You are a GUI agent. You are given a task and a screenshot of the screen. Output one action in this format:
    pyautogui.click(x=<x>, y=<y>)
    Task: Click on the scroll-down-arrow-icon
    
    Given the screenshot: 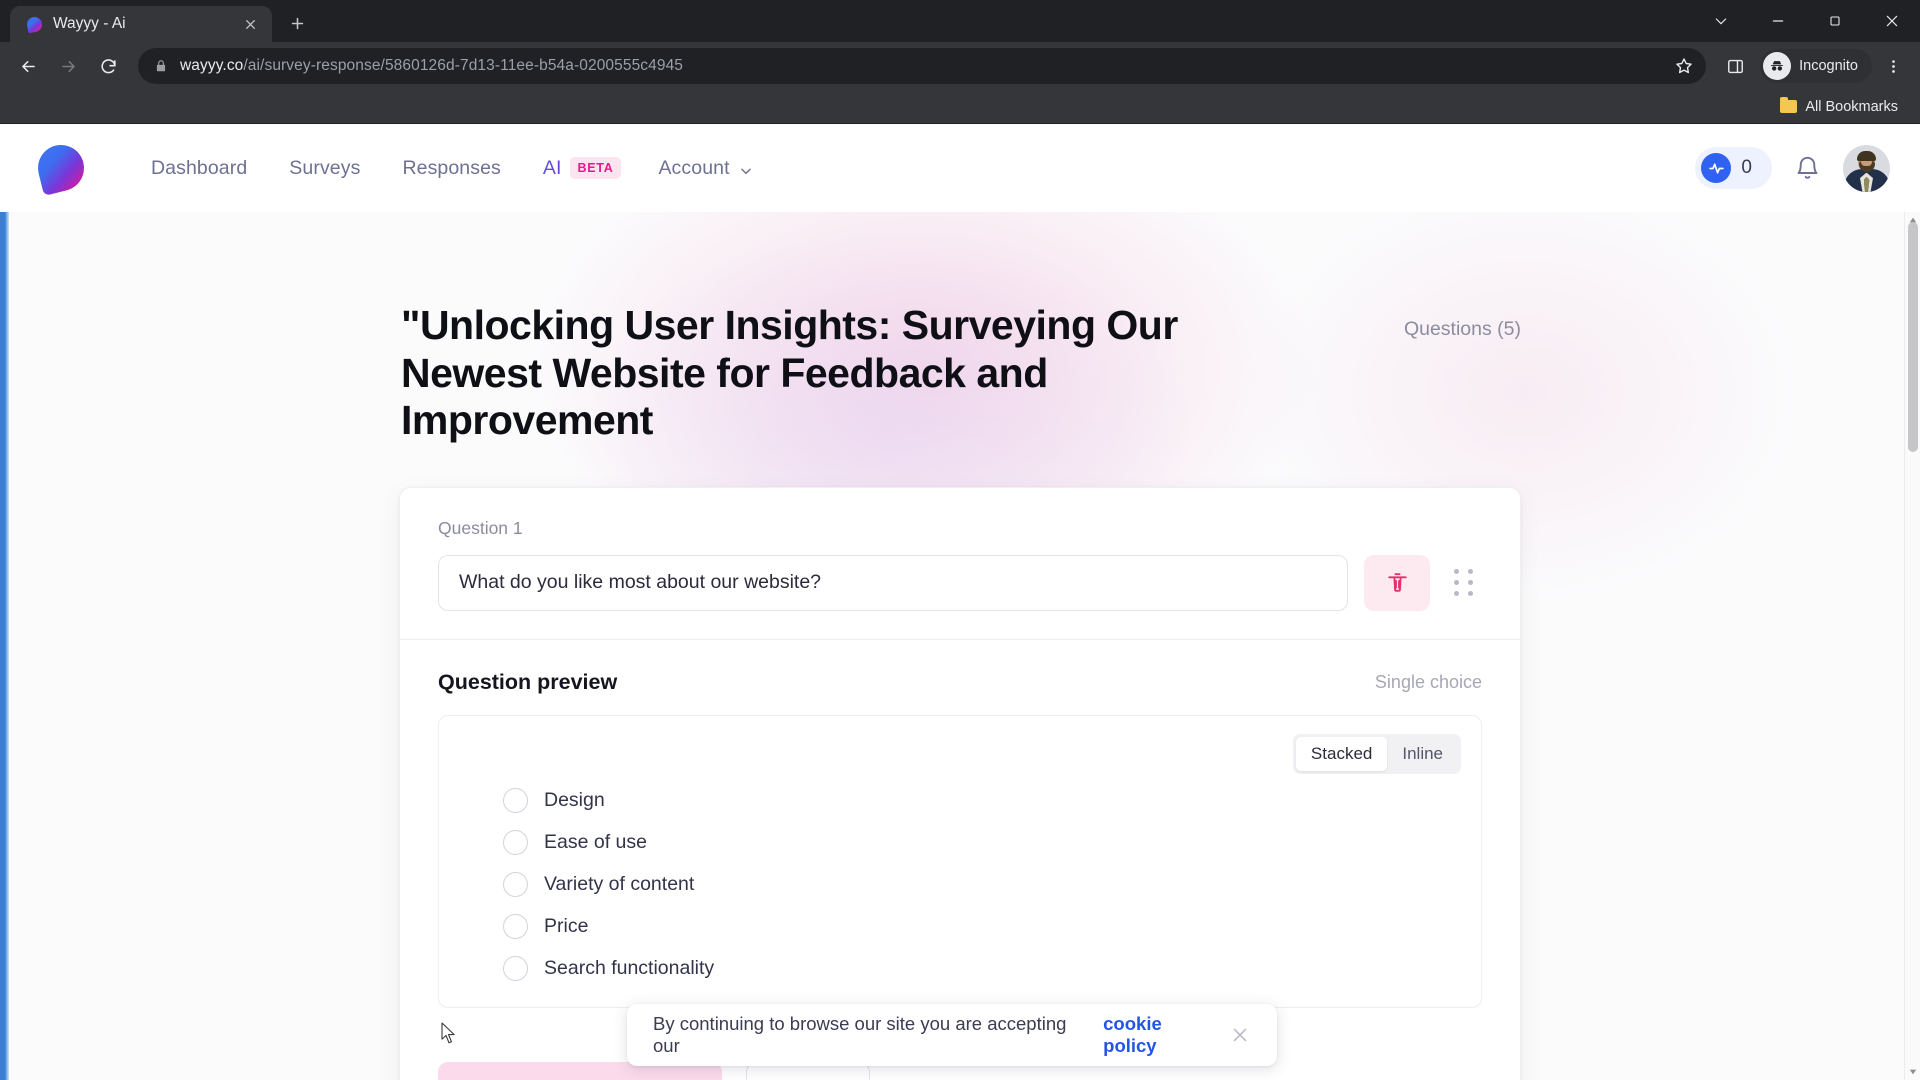 What is the action you would take?
    pyautogui.click(x=1912, y=1072)
    